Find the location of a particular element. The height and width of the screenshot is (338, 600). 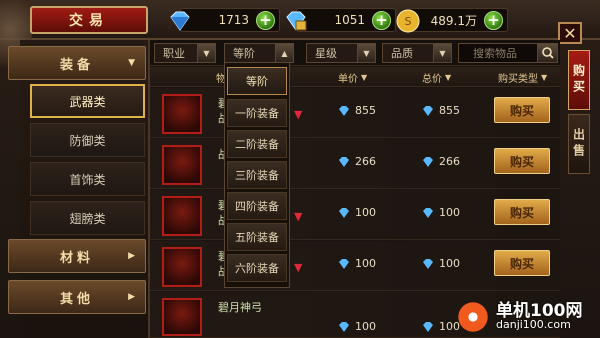

window-title: 交易 is located at coordinates (89, 20).